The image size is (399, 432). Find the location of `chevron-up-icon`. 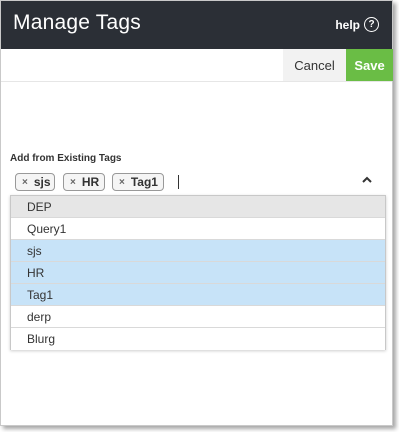

chevron-up-icon is located at coordinates (367, 180).